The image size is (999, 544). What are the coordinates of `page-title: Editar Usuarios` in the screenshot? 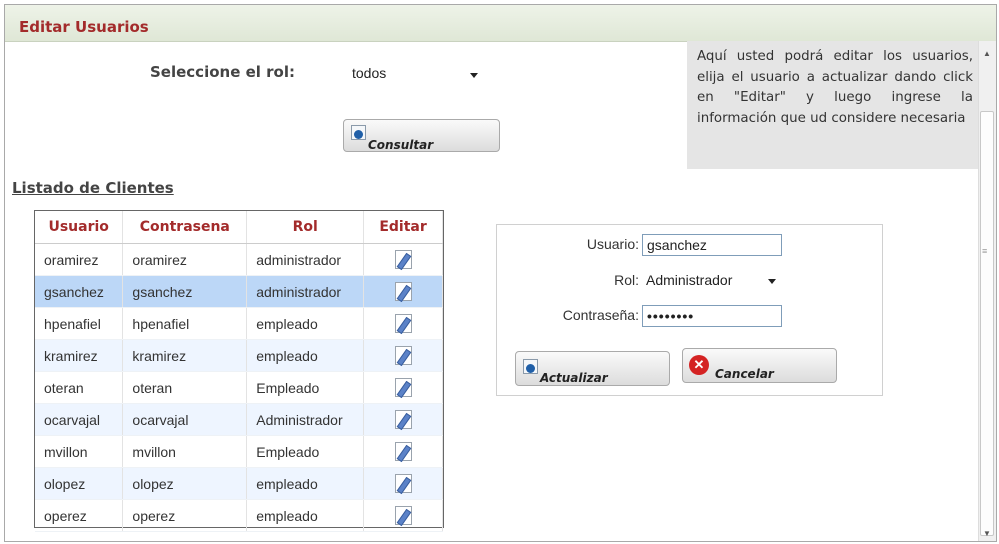 It's located at (84, 27).